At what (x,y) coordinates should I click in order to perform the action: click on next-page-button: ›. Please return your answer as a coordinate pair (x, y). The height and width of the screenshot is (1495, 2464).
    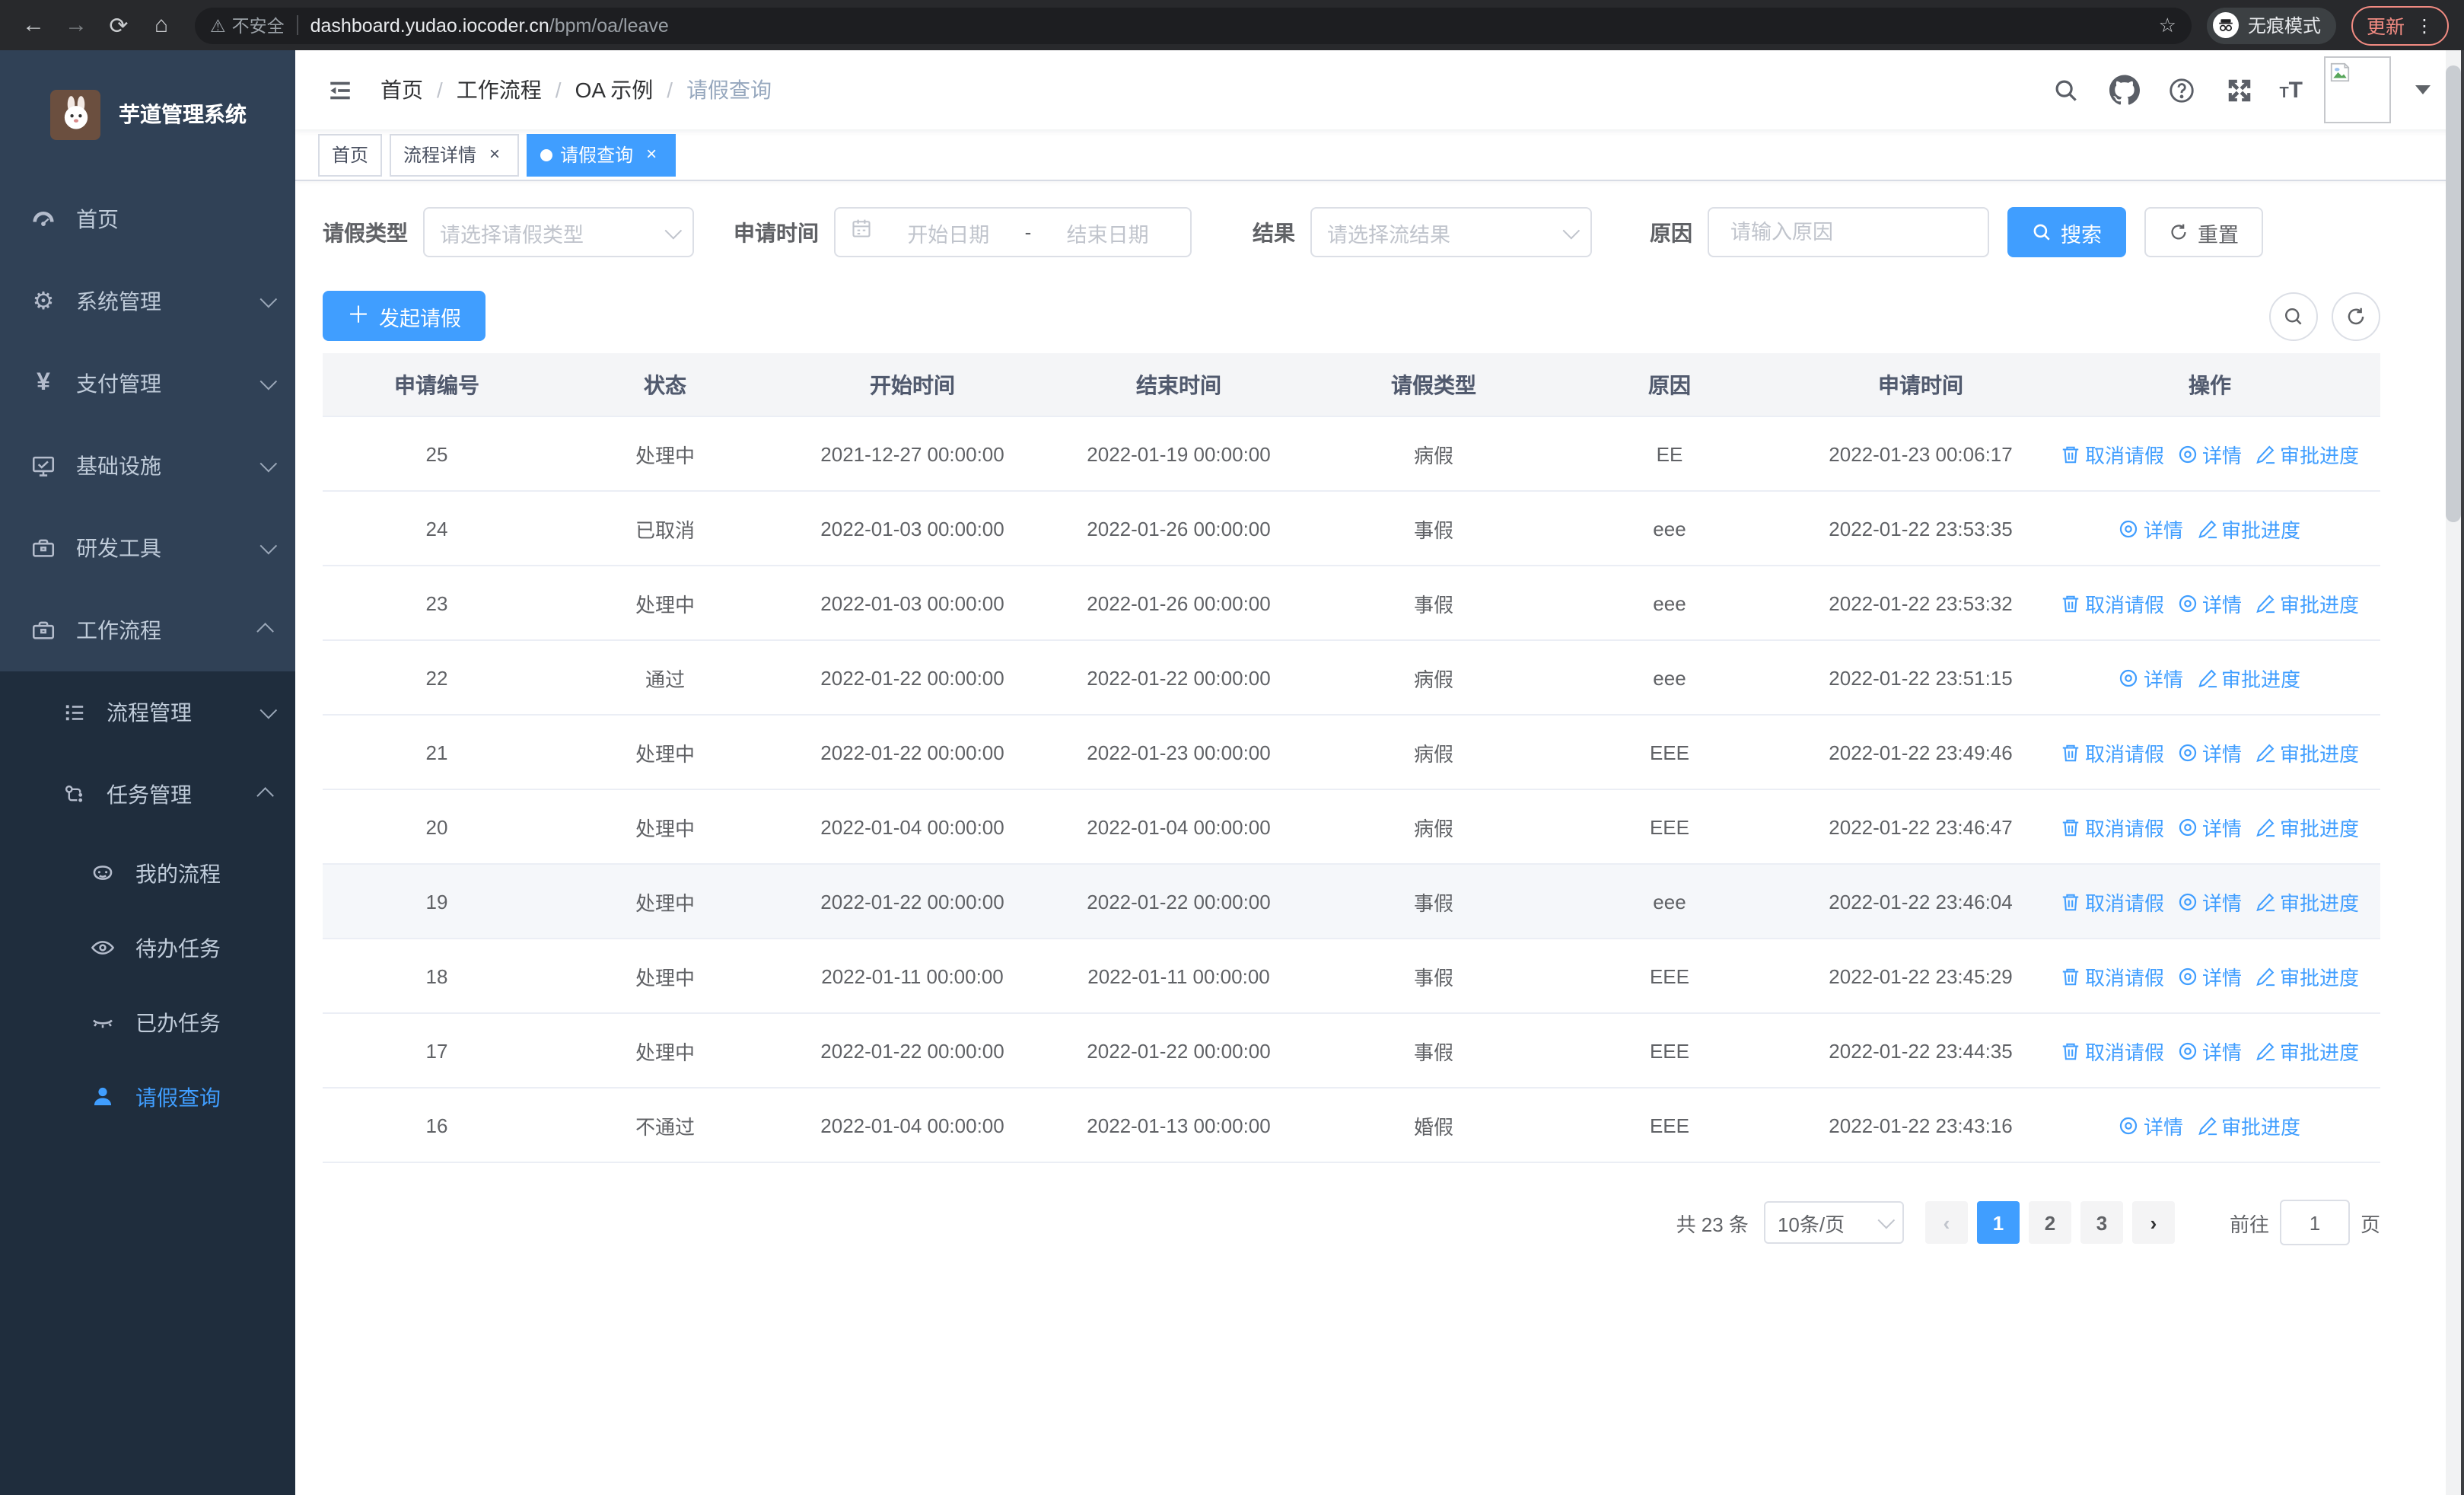
    Looking at the image, I should click on (2153, 1222).